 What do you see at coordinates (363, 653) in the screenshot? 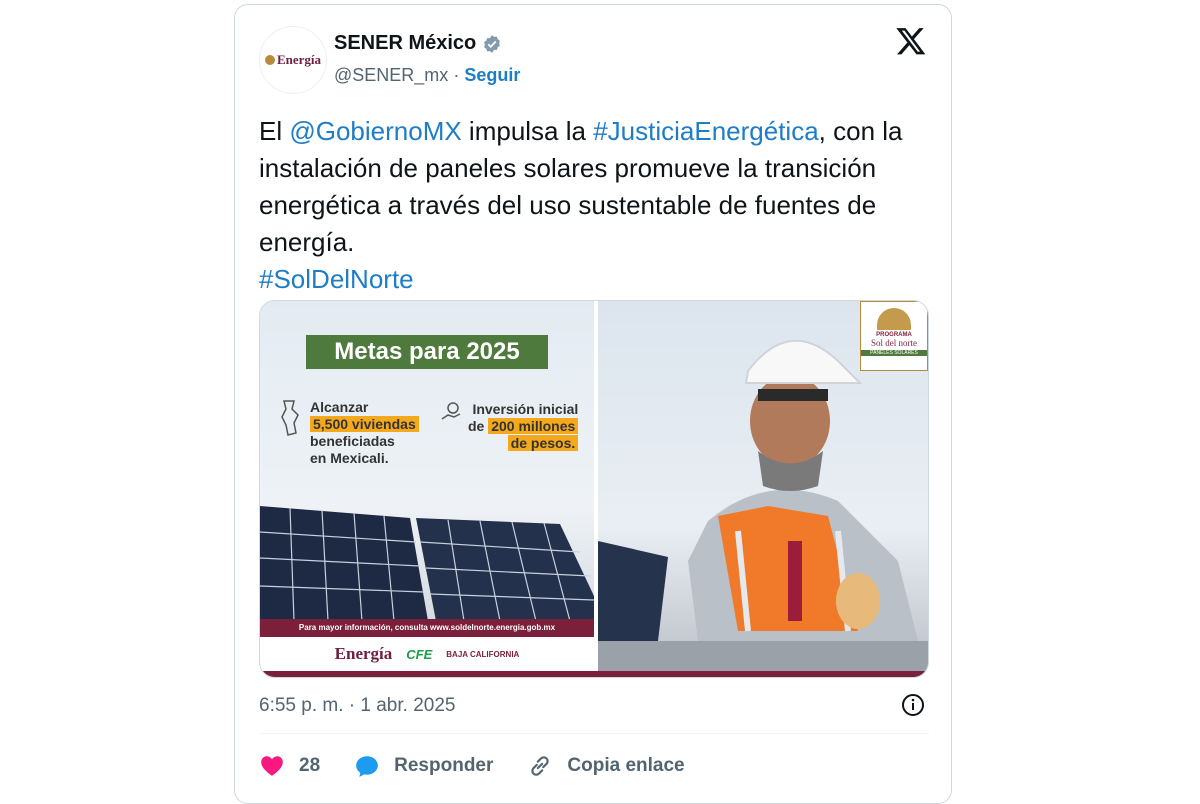
I see `energia-logo: Energía` at bounding box center [363, 653].